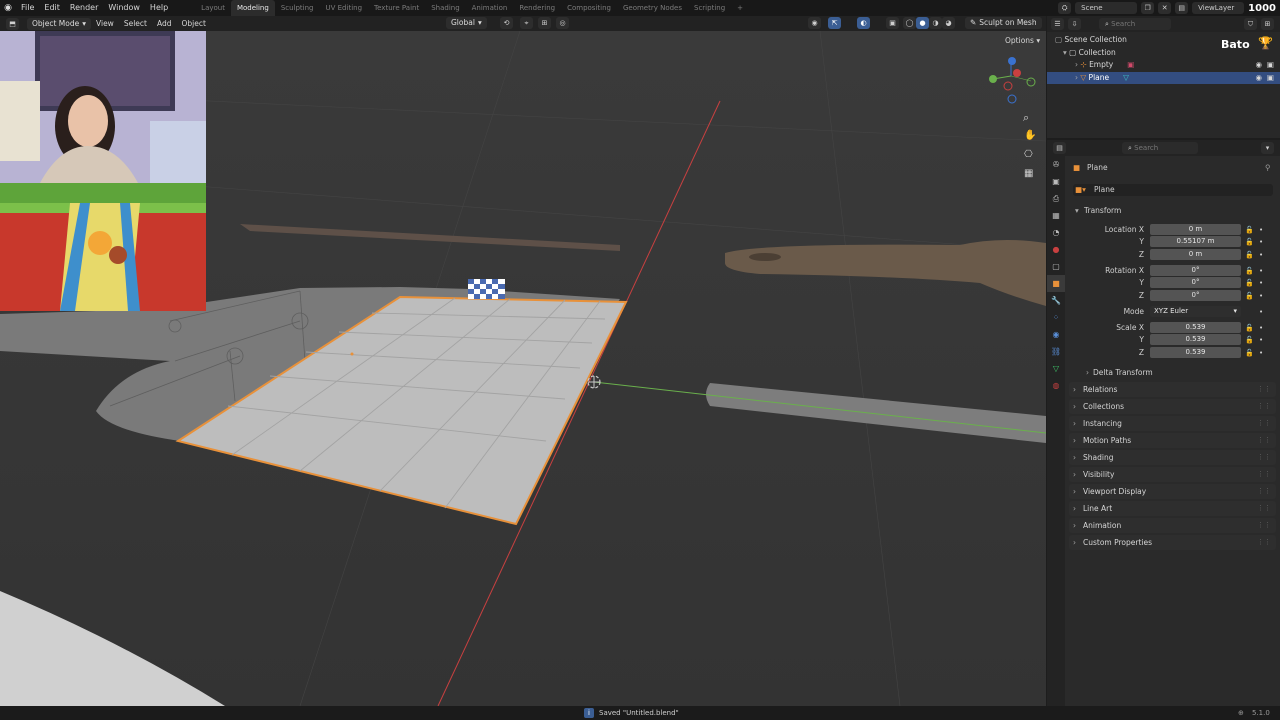  Describe the element at coordinates (52, 8) in the screenshot. I see `menu-edit: Edit` at that location.